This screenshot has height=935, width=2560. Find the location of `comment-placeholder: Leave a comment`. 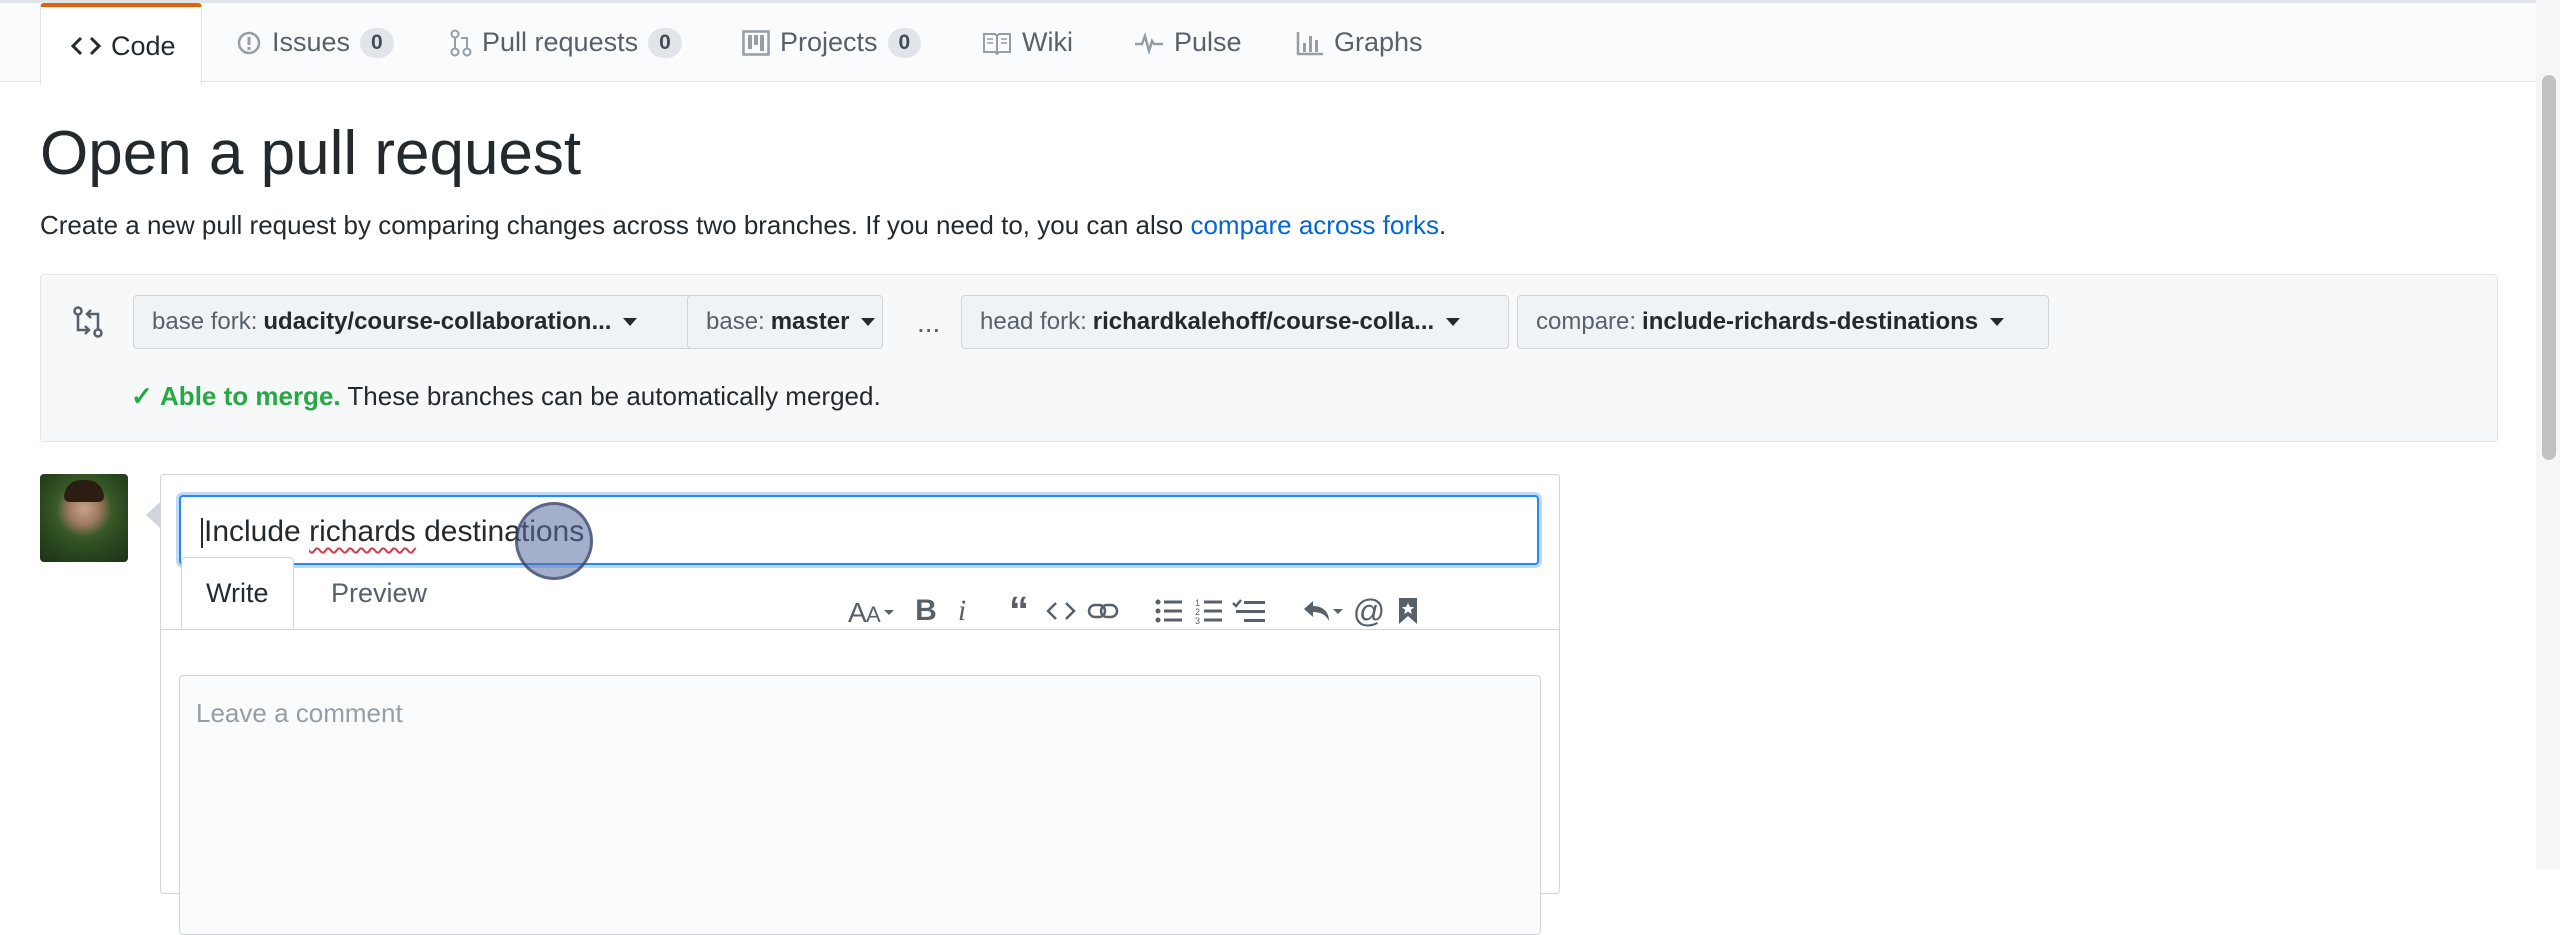

comment-placeholder: Leave a comment is located at coordinates (299, 713).